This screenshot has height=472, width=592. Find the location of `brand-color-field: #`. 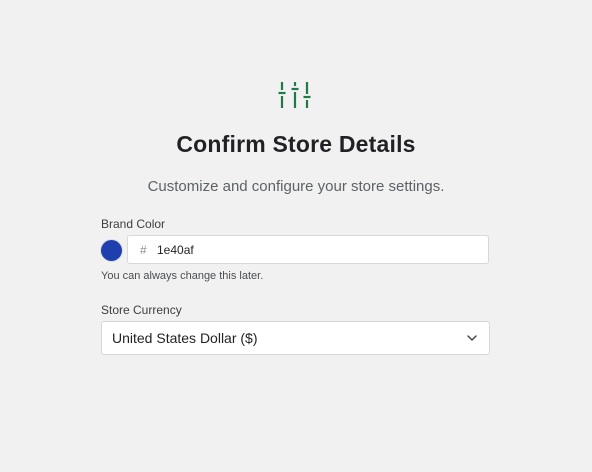

brand-color-field: # is located at coordinates (308, 249).